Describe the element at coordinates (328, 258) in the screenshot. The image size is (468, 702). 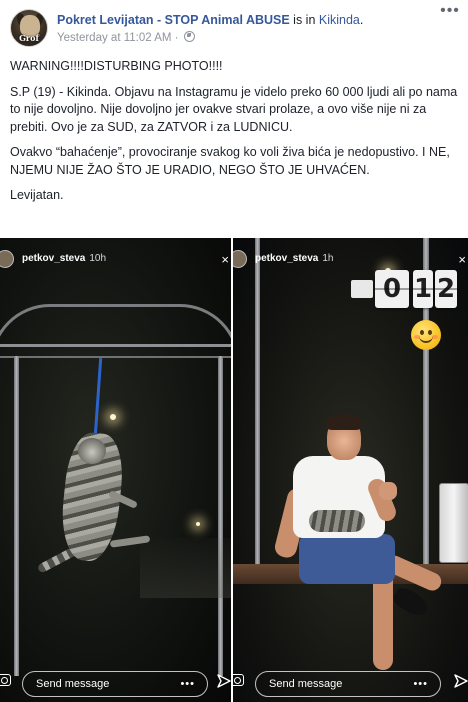
I see `story-time: 1h` at that location.